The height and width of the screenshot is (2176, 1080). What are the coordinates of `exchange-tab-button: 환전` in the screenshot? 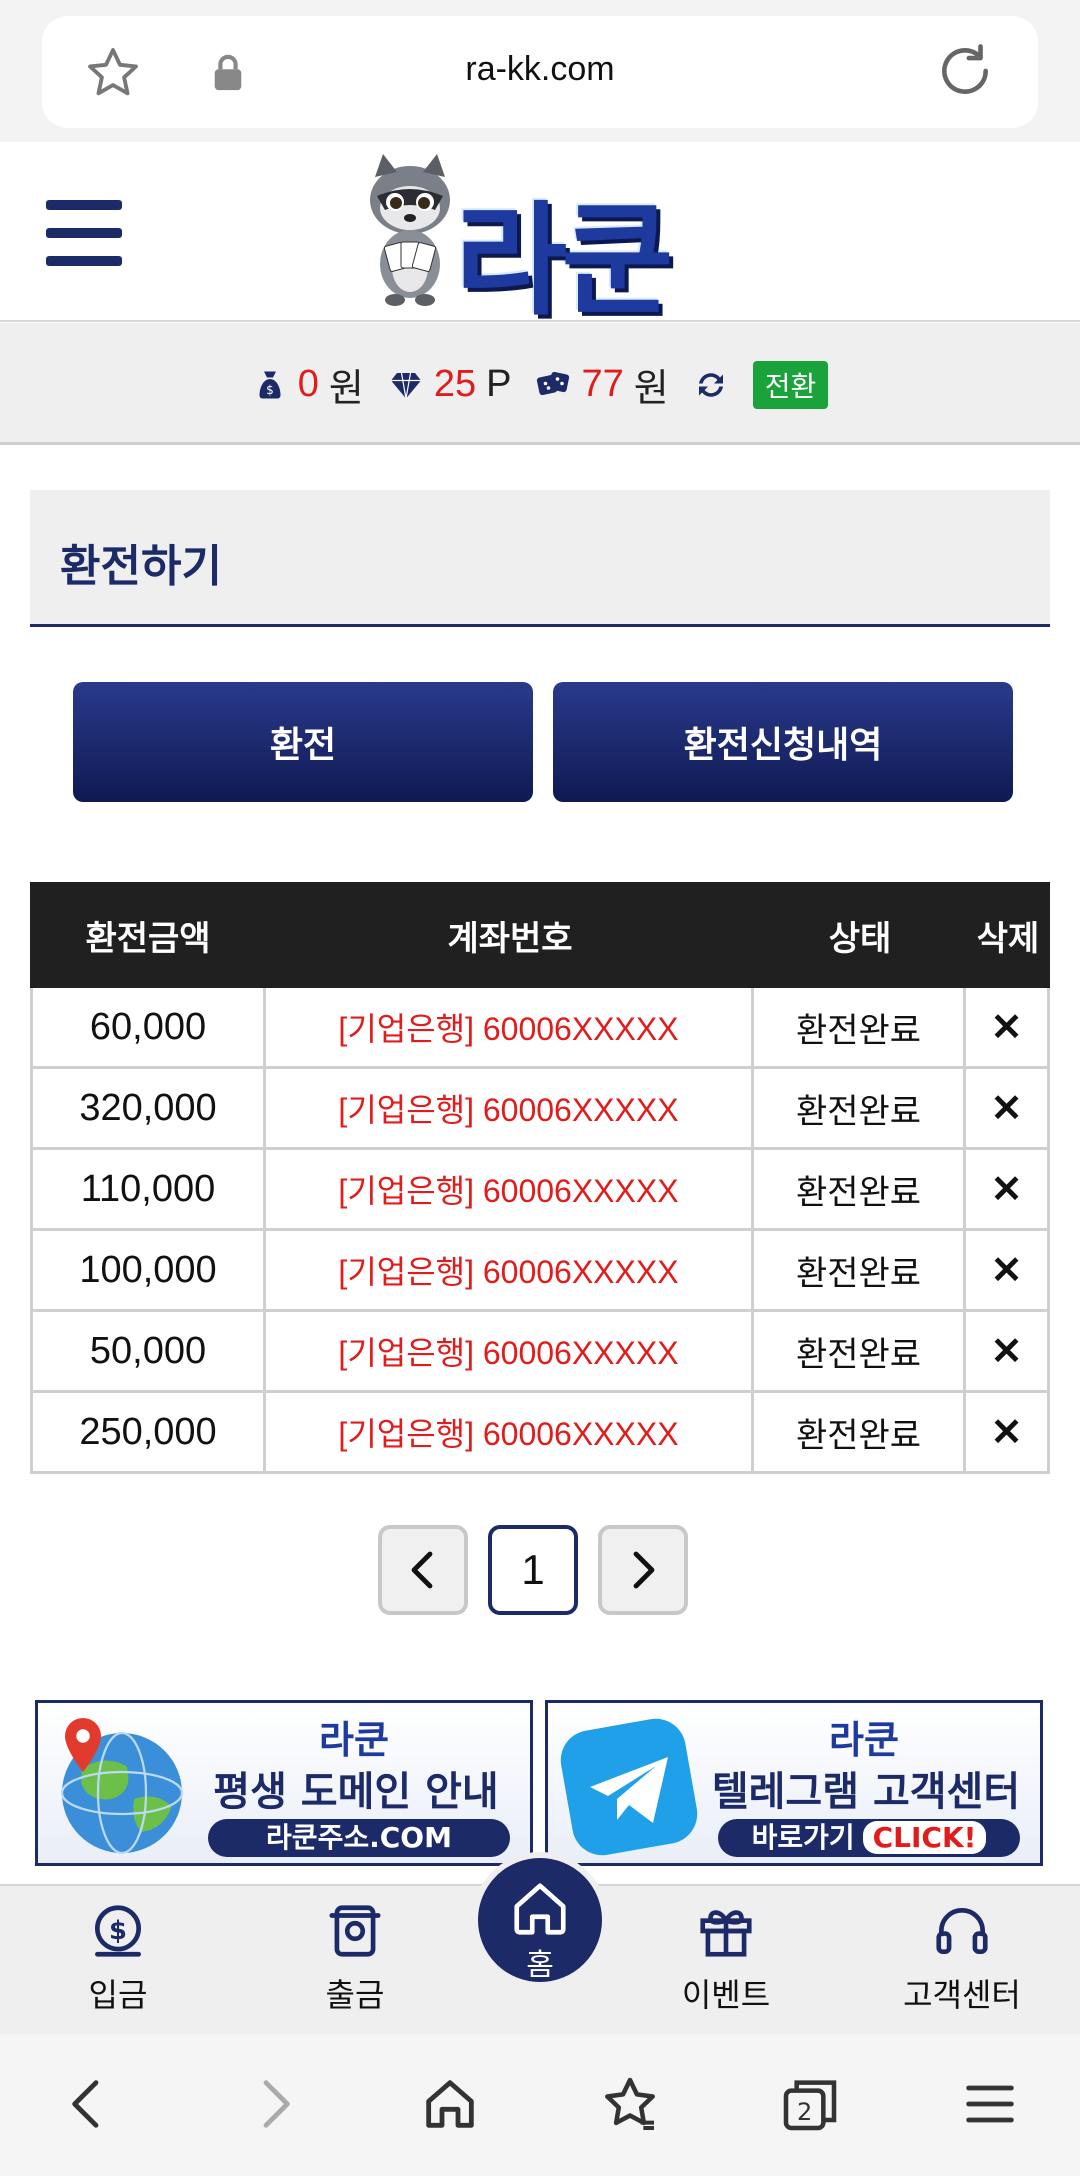 It's located at (303, 742).